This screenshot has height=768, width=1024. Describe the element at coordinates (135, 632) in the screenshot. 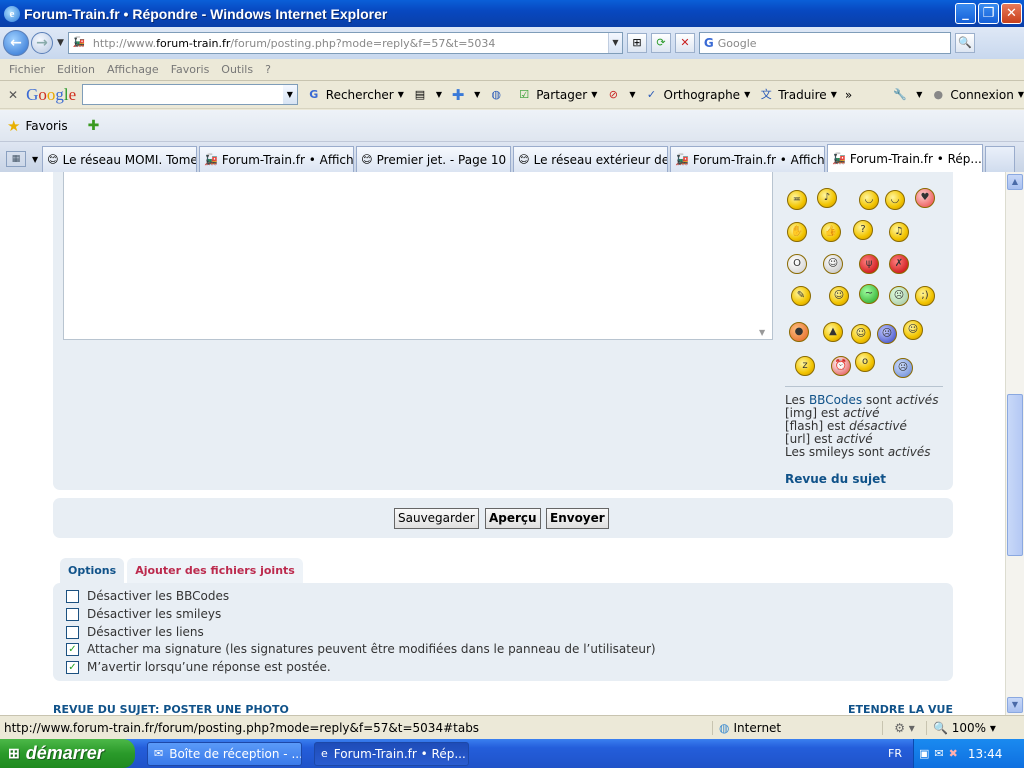

I see `option-disable-links: Désactiver les liens` at that location.